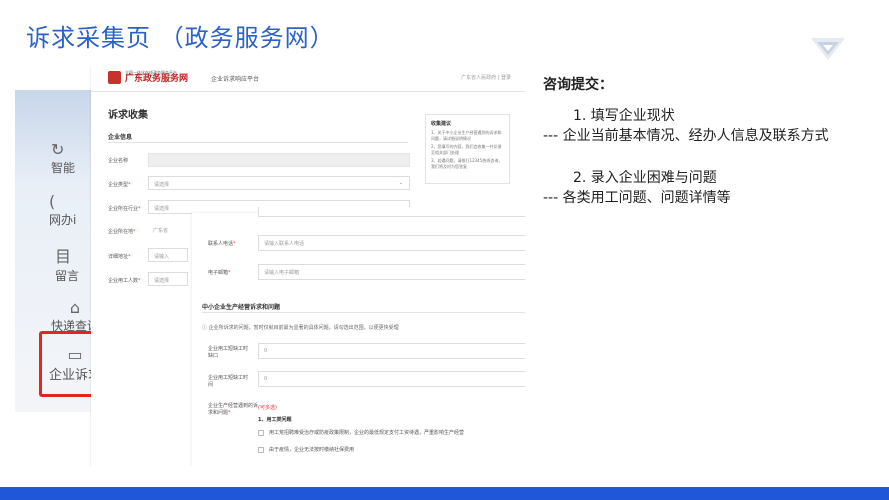  I want to click on bottom-accent-bar, so click(444, 493).